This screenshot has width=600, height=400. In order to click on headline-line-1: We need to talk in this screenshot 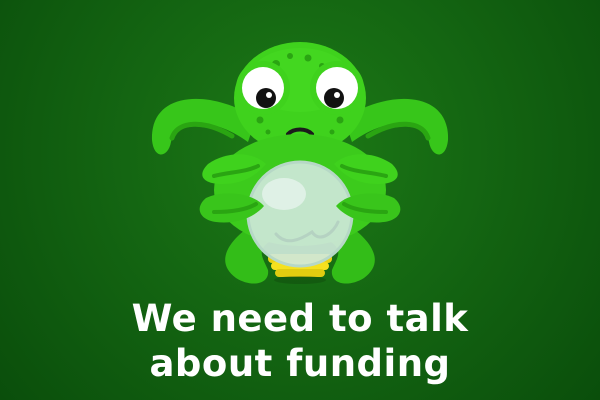, I will do `click(300, 318)`.